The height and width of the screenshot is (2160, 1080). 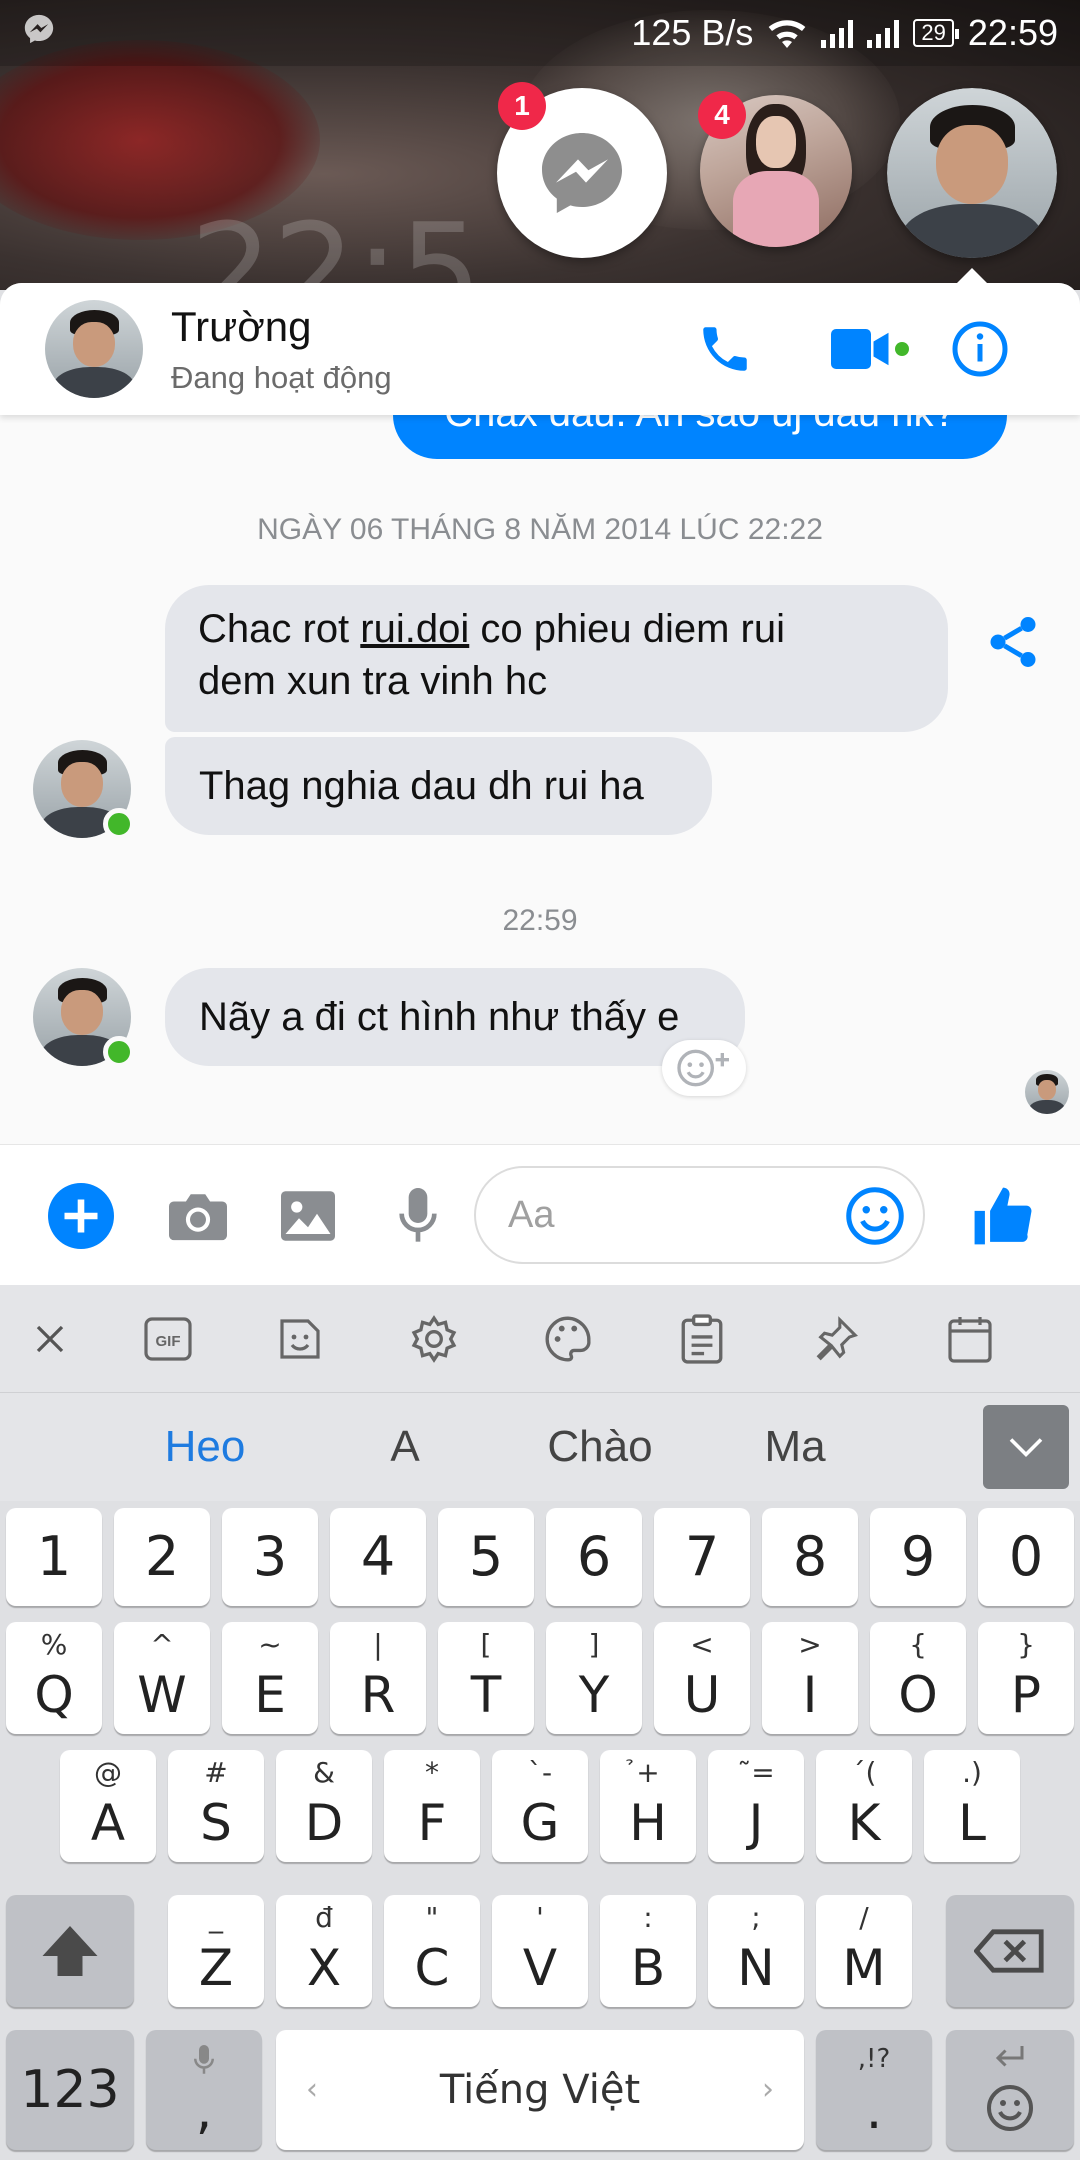 I want to click on suggestion-item: A, so click(x=405, y=1447).